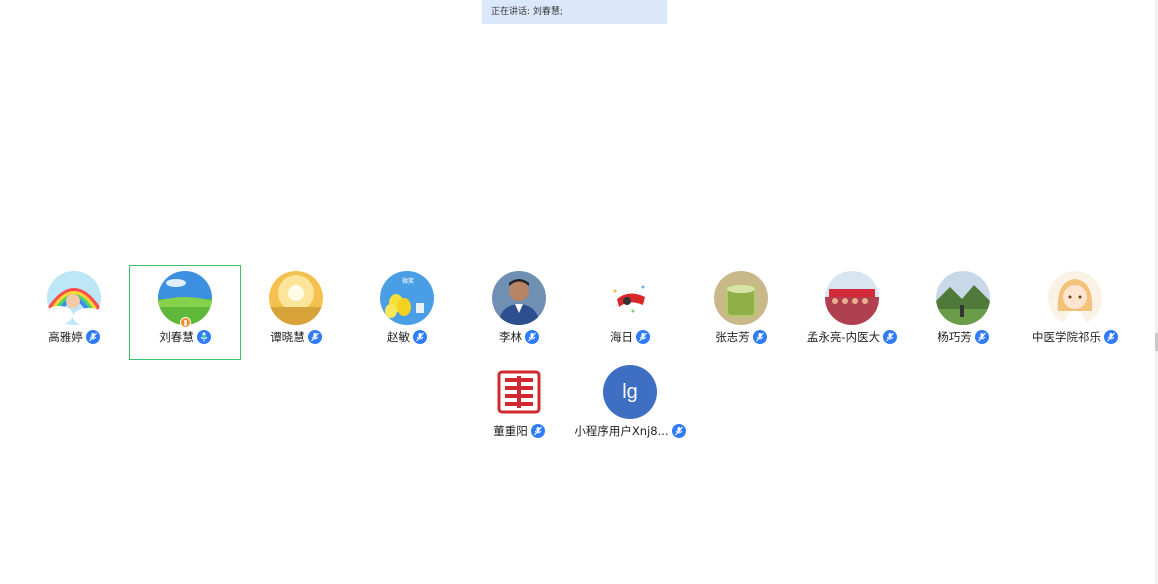 Image resolution: width=1158 pixels, height=584 pixels. I want to click on participant-tile: 微笑 赵敏, so click(407, 312).